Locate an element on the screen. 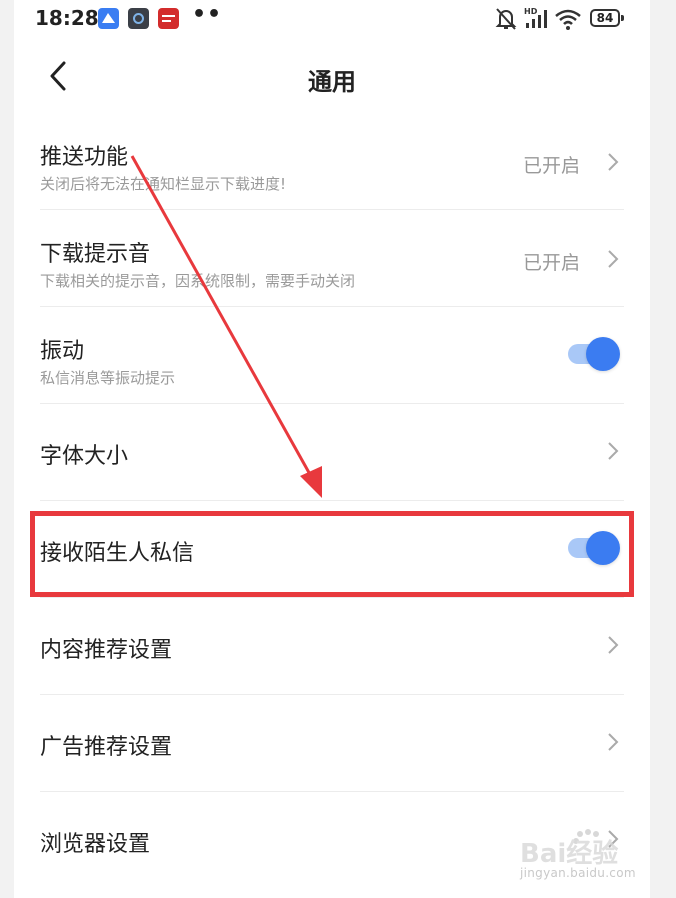  stranger-messages-toggle is located at coordinates (594, 548).